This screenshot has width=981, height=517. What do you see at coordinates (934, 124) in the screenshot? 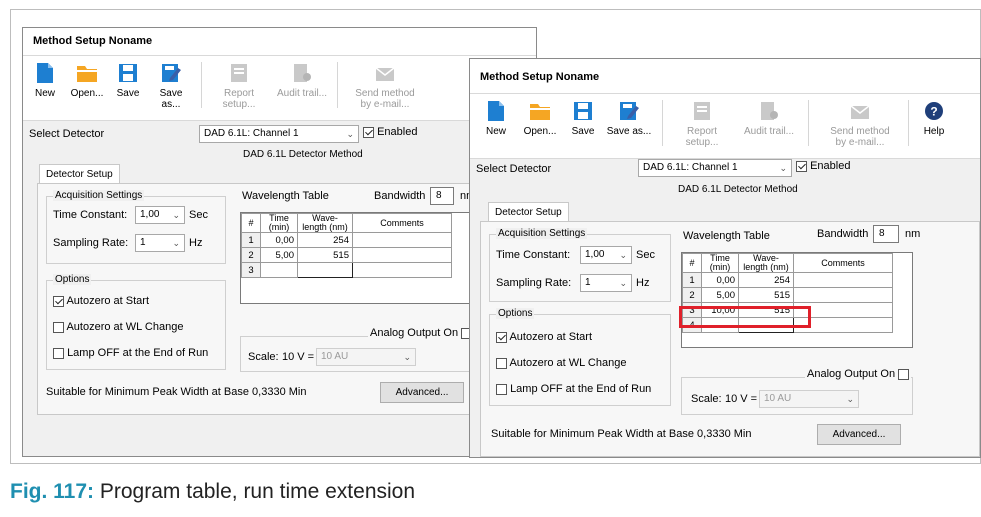
I see `help-button: ? Help` at bounding box center [934, 124].